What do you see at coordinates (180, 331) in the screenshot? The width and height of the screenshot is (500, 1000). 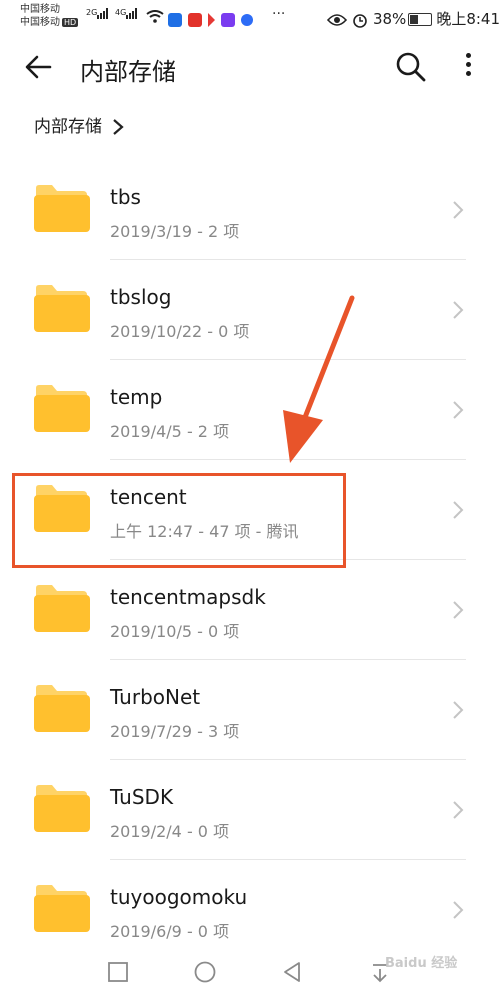 I see `folder-meta: 2019/10/22 - 0 项` at bounding box center [180, 331].